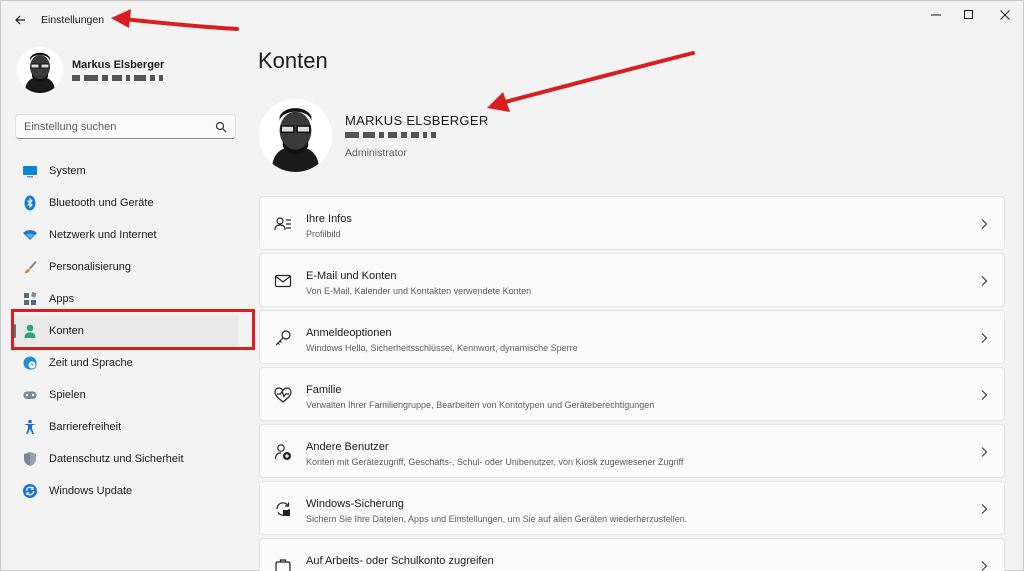 Image resolution: width=1024 pixels, height=571 pixels. Describe the element at coordinates (101, 203) in the screenshot. I see `sidebar-item-label: Bluetooth und Geräte` at that location.